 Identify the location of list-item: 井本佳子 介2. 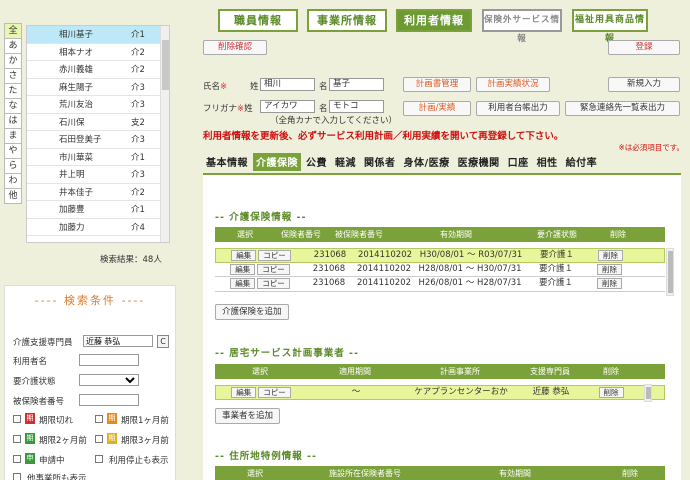
(98, 192).